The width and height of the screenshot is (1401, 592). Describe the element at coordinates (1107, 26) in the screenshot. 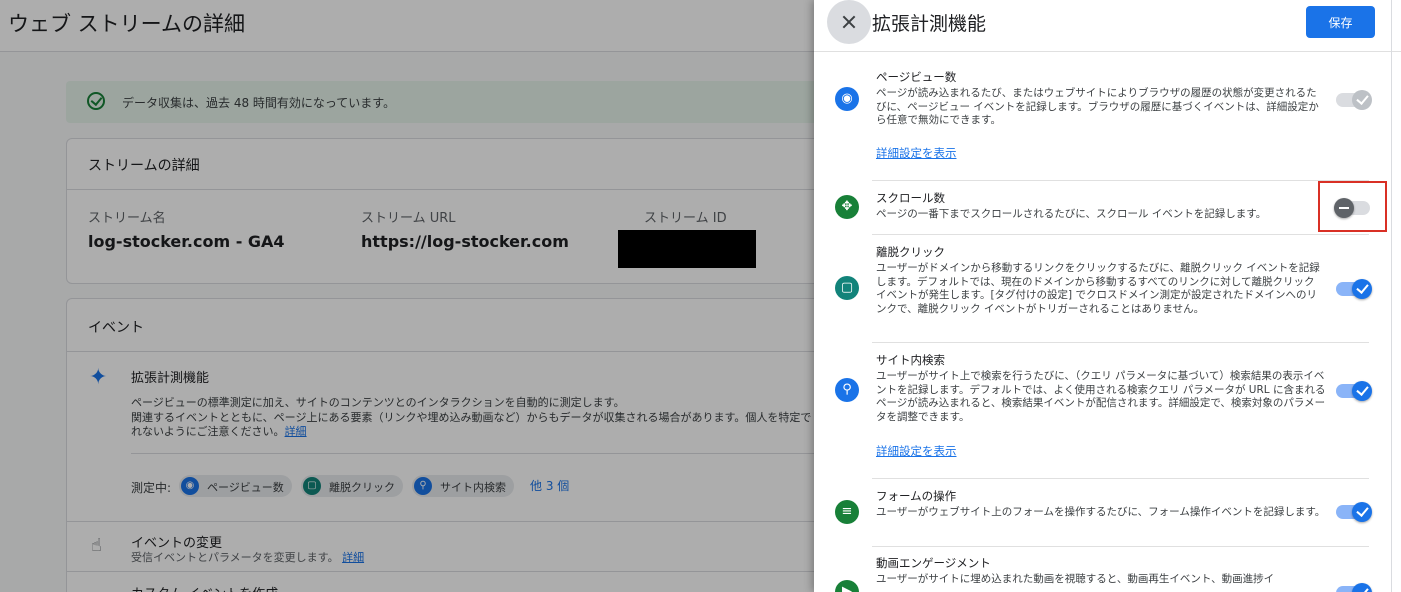

I see `drawer-header: 拡張計測機能 保存` at that location.